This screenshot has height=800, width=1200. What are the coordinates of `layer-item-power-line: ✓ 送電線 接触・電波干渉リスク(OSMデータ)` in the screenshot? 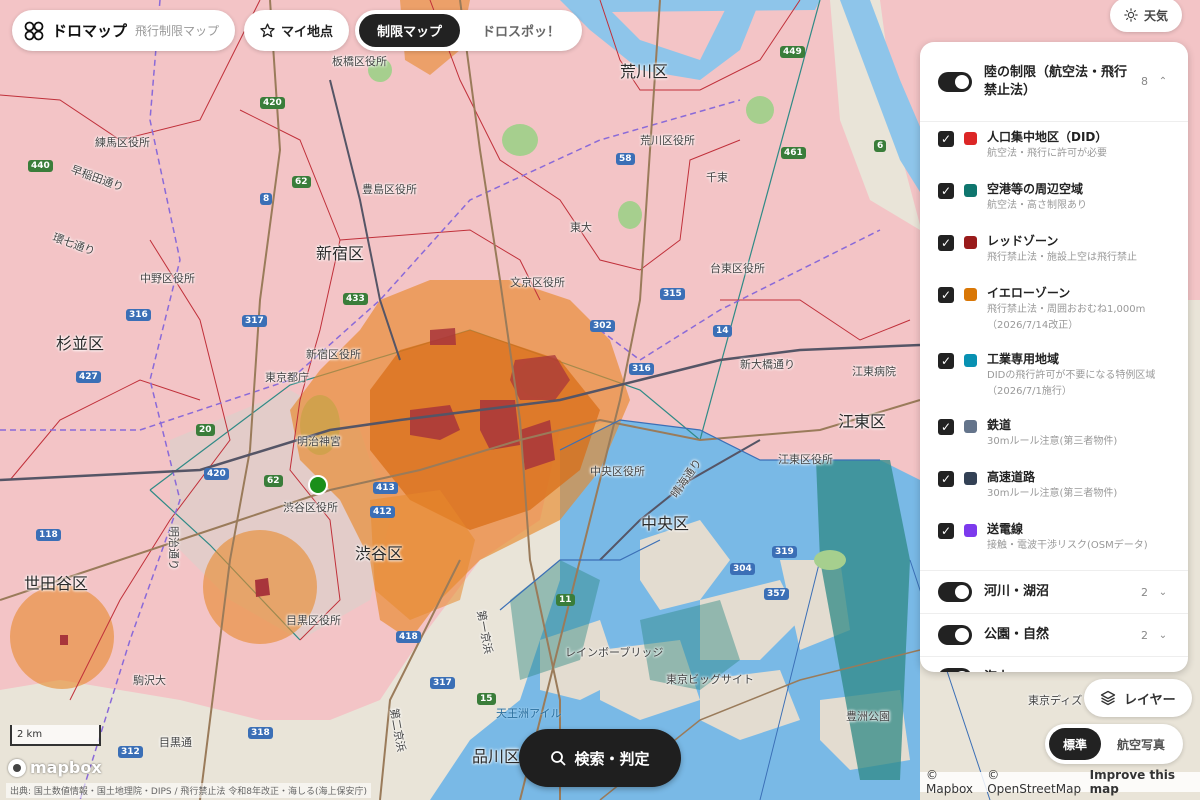 It's located at (1054, 545).